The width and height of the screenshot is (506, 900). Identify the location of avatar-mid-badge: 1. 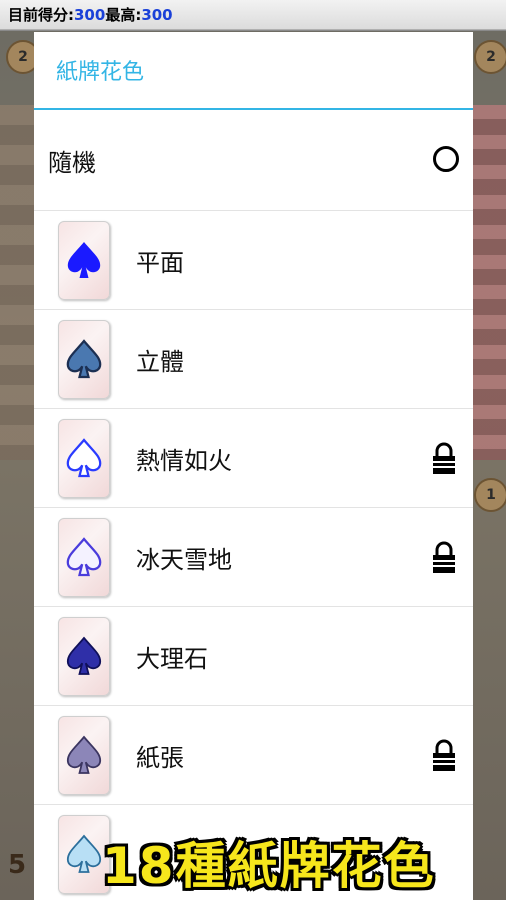
(491, 495).